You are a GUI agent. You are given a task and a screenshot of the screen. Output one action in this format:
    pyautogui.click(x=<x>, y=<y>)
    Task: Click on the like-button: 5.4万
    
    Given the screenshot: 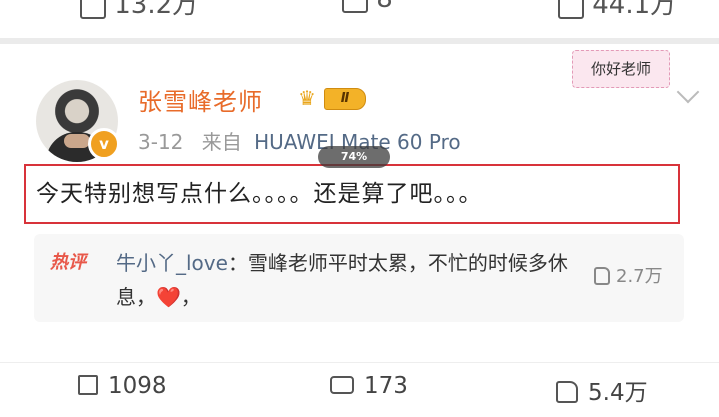 What is the action you would take?
    pyautogui.click(x=602, y=390)
    